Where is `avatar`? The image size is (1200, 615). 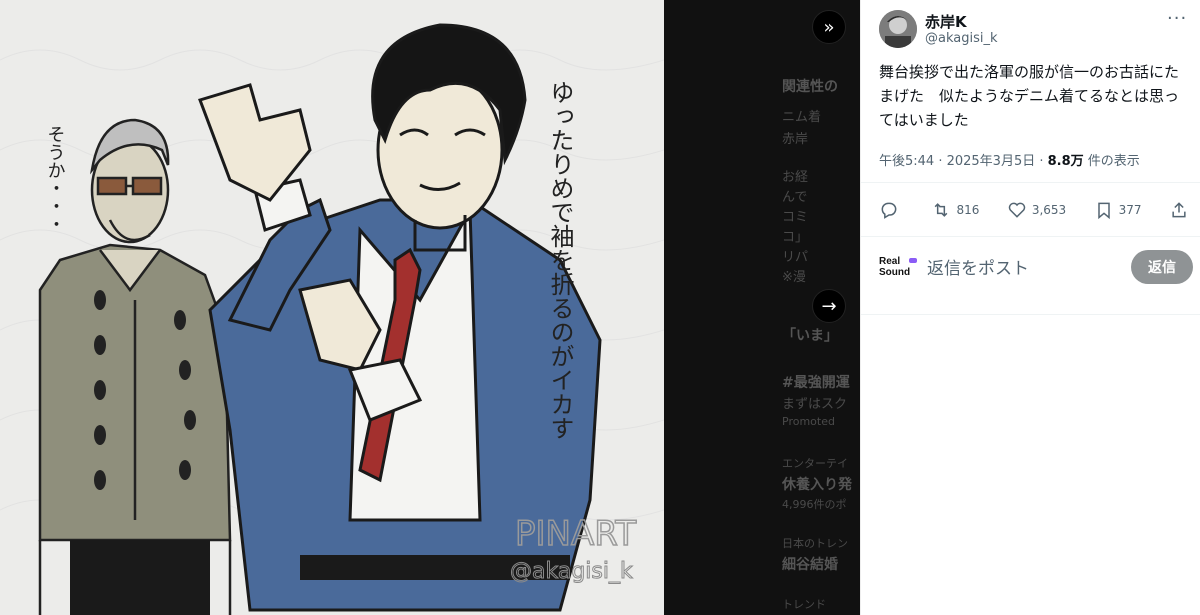
avatar is located at coordinates (898, 29).